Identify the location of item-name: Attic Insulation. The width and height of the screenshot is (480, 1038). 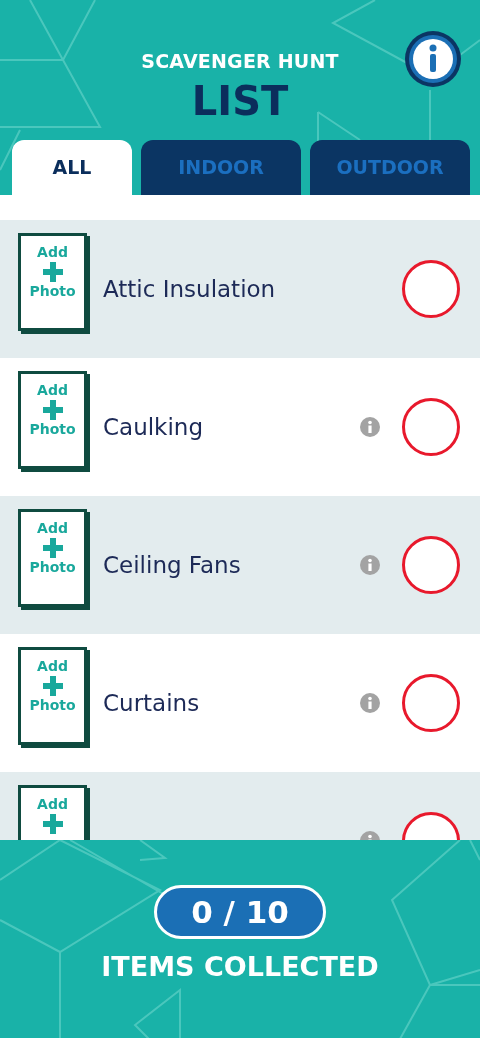
(190, 289).